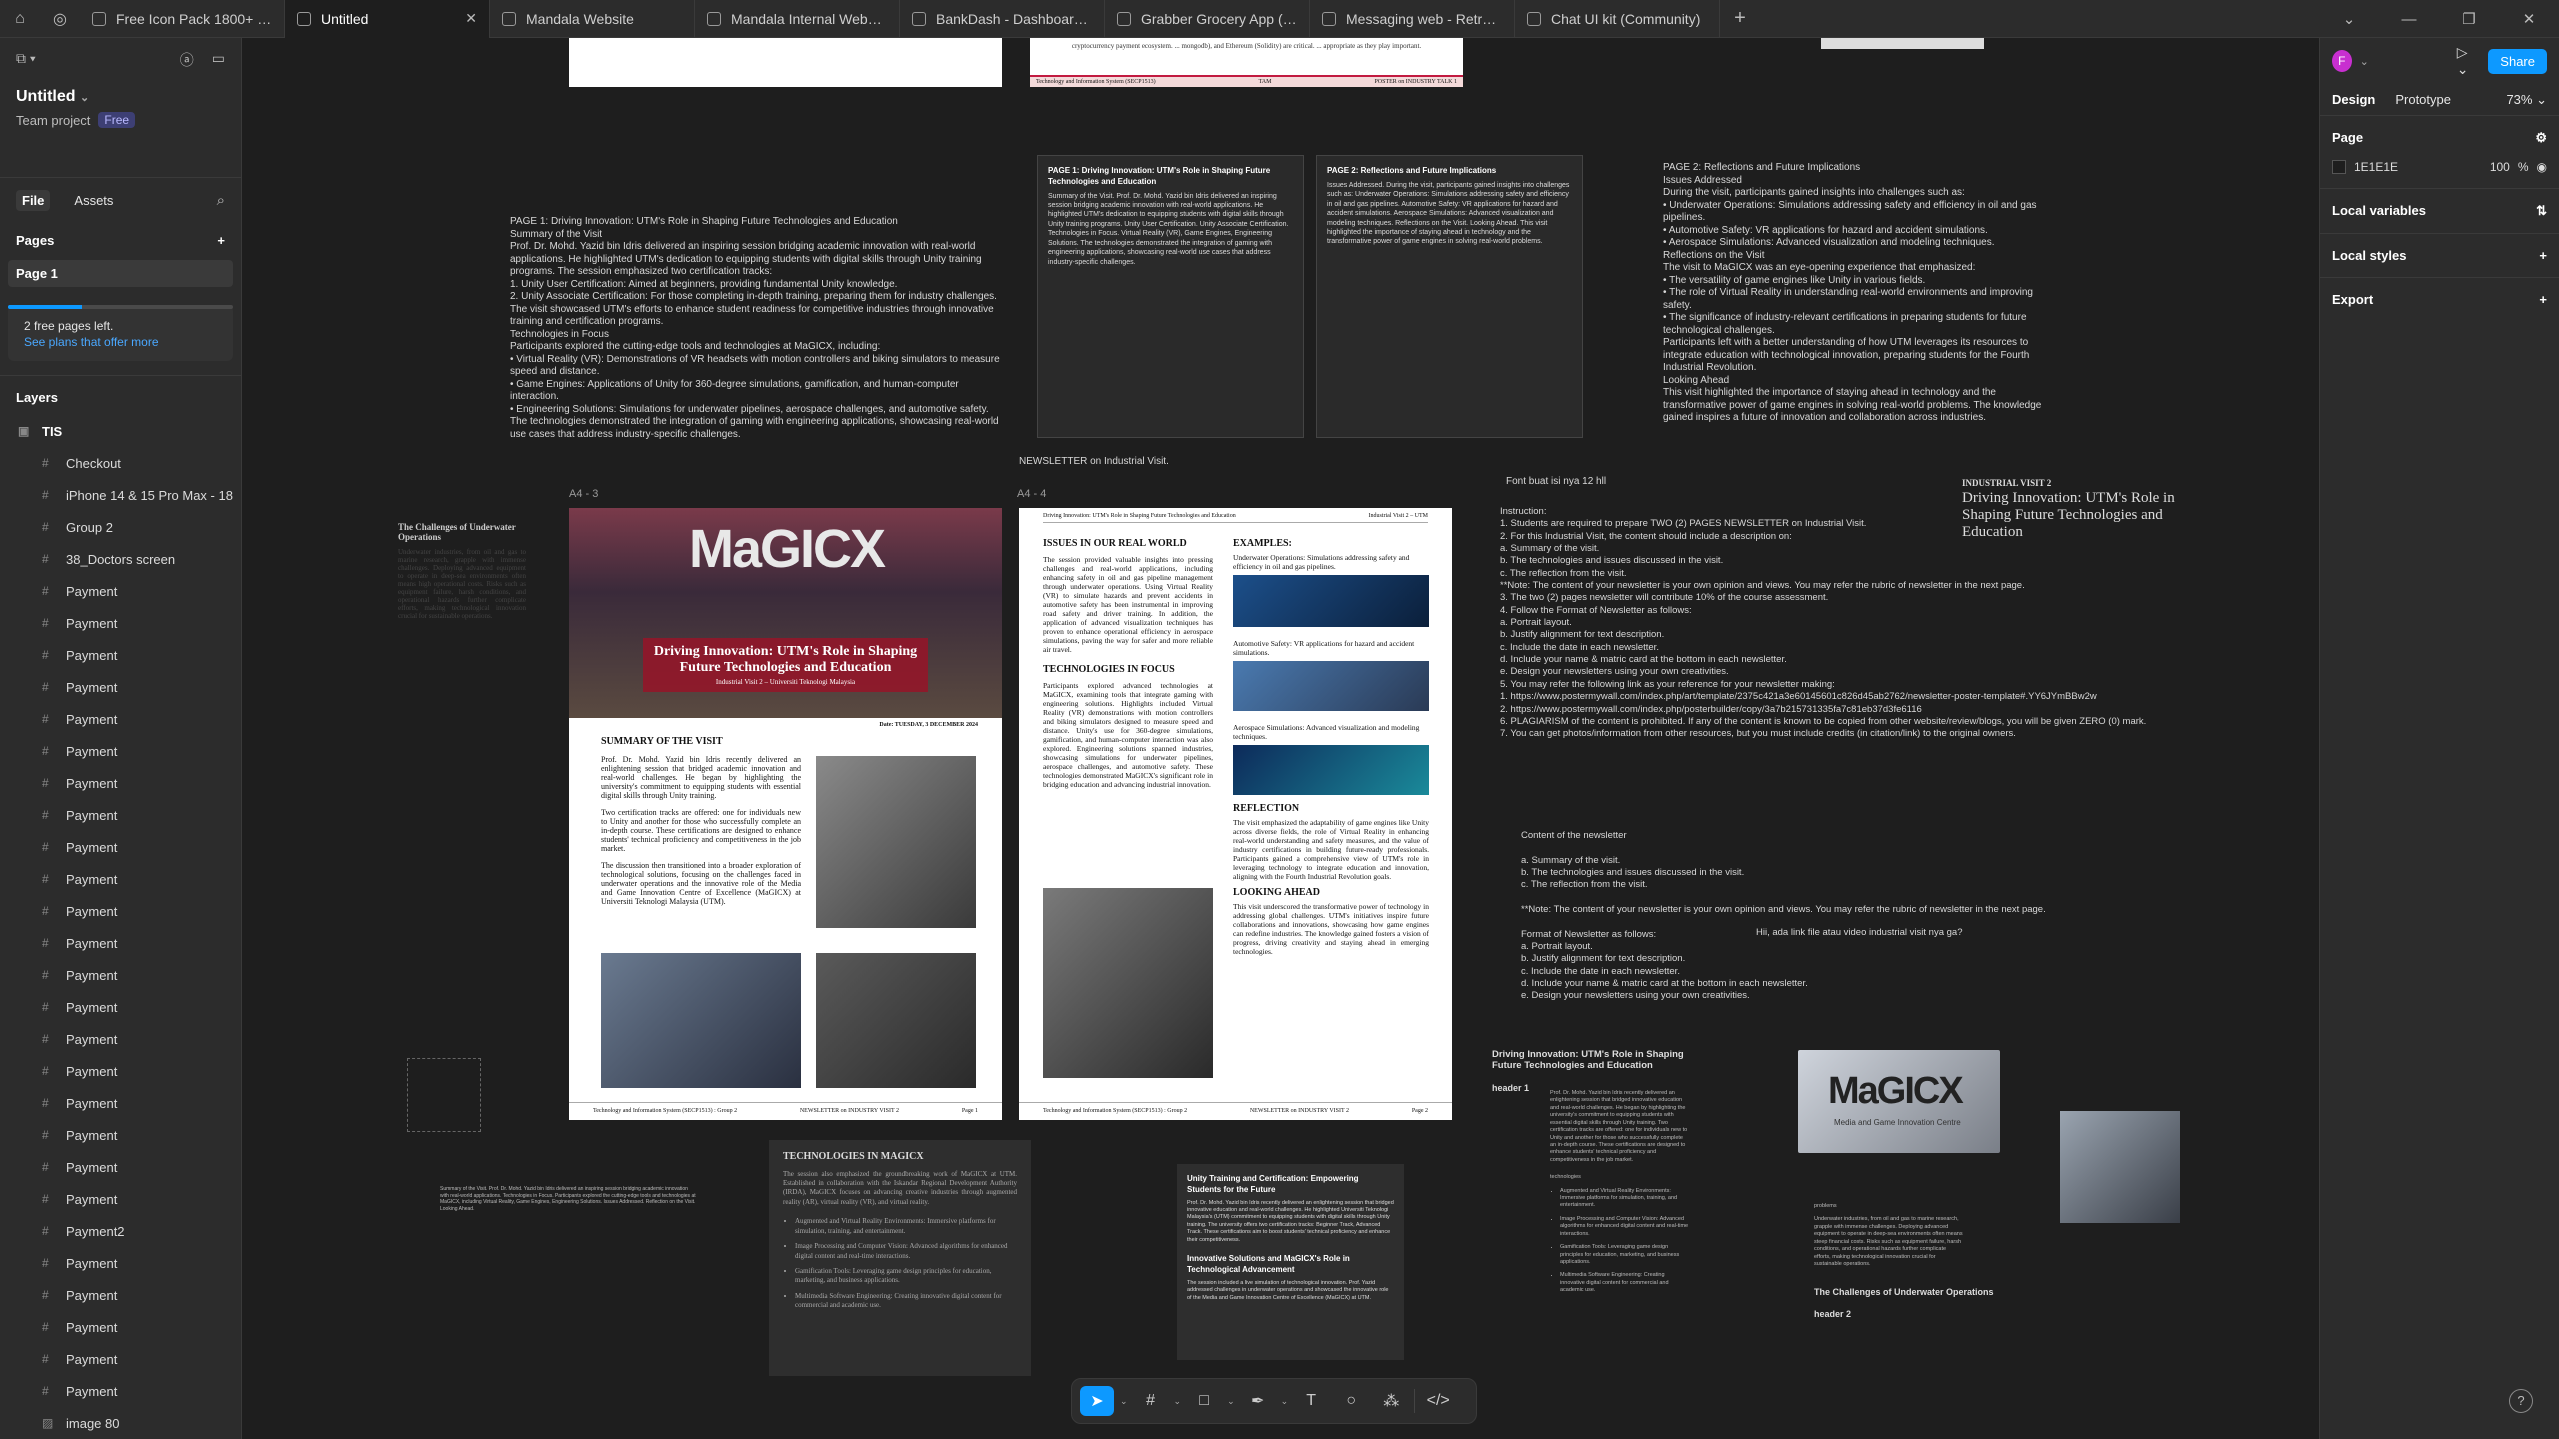  What do you see at coordinates (33, 200) in the screenshot?
I see `tab-file: File` at bounding box center [33, 200].